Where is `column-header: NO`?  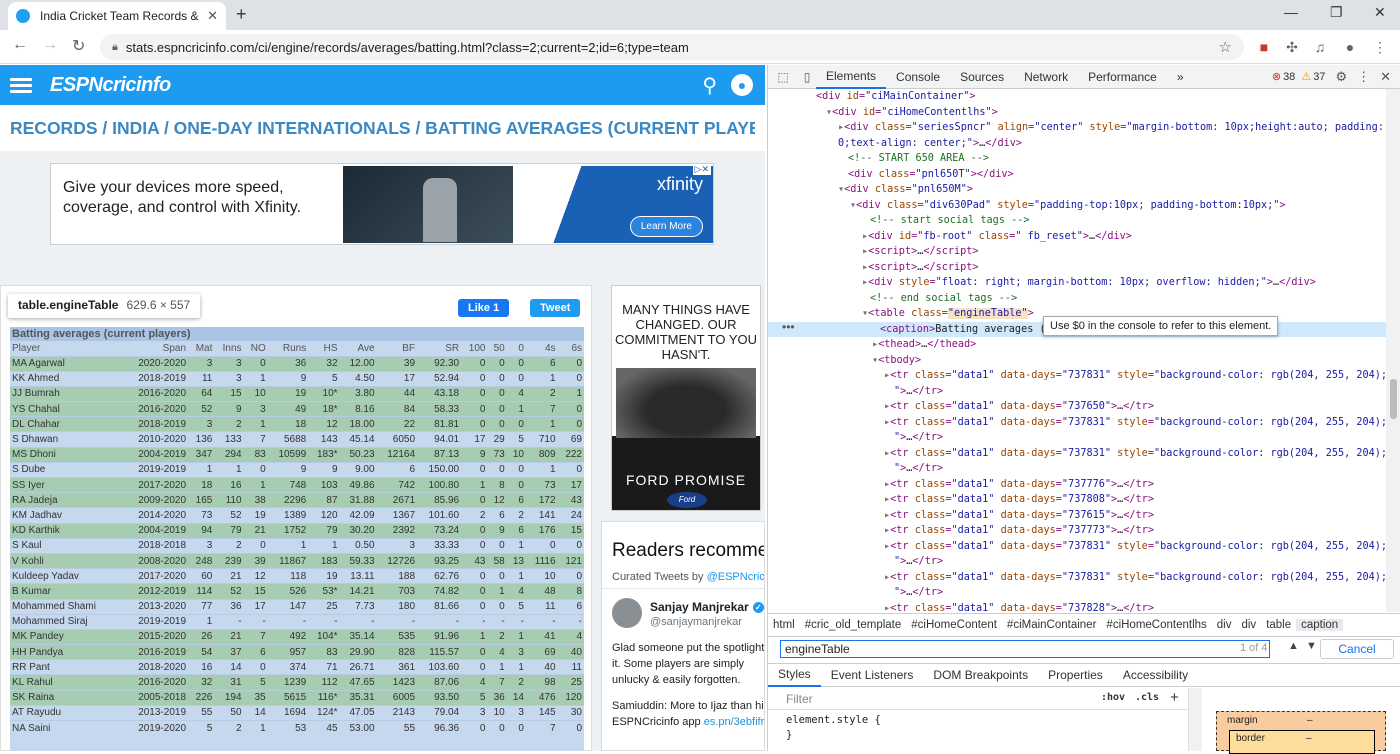 column-header: NO is located at coordinates (256, 348).